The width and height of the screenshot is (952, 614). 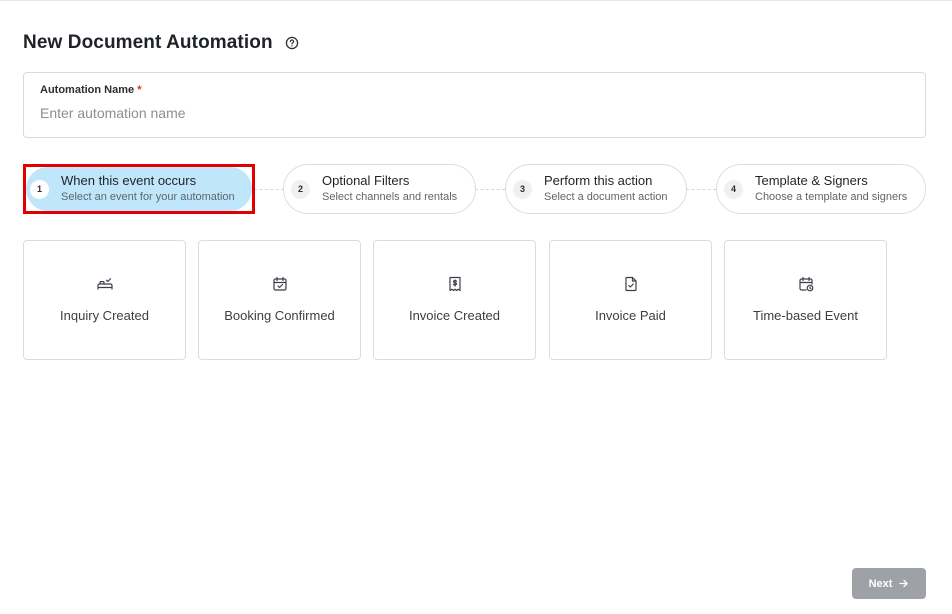 I want to click on top-divider, so click(x=476, y=0).